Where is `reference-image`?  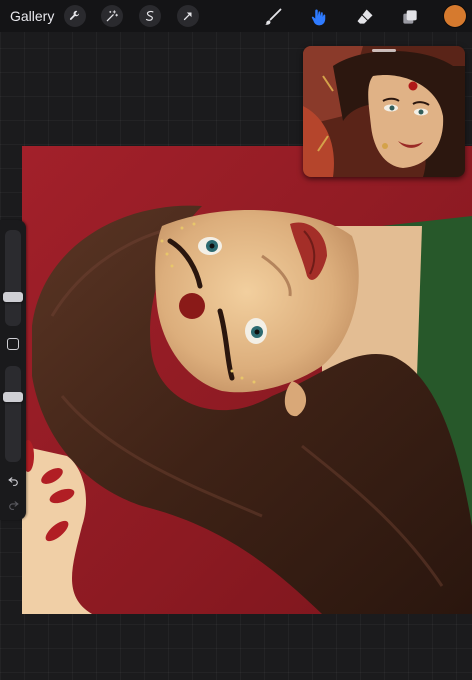
reference-image is located at coordinates (384, 111).